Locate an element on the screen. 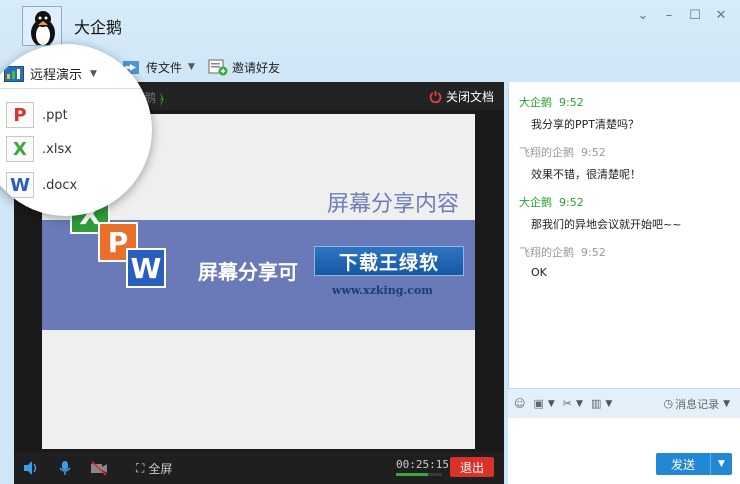 The image size is (740, 484). microphone-icon is located at coordinates (65, 468).